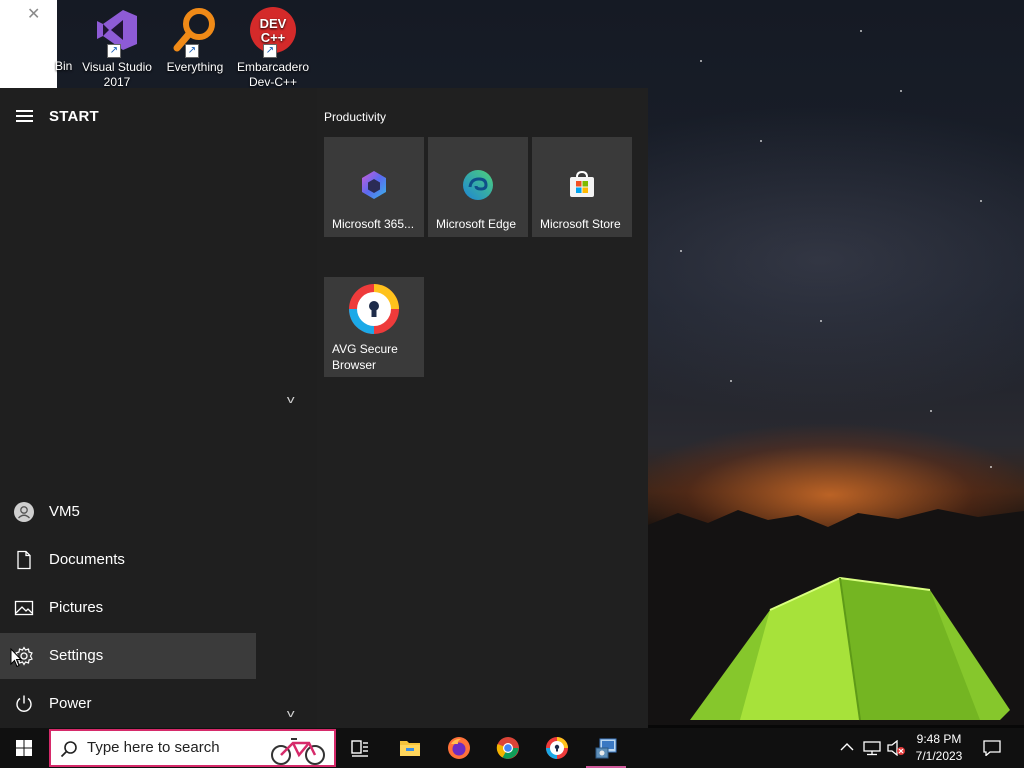  I want to click on tray-overflow-button, so click(847, 748).